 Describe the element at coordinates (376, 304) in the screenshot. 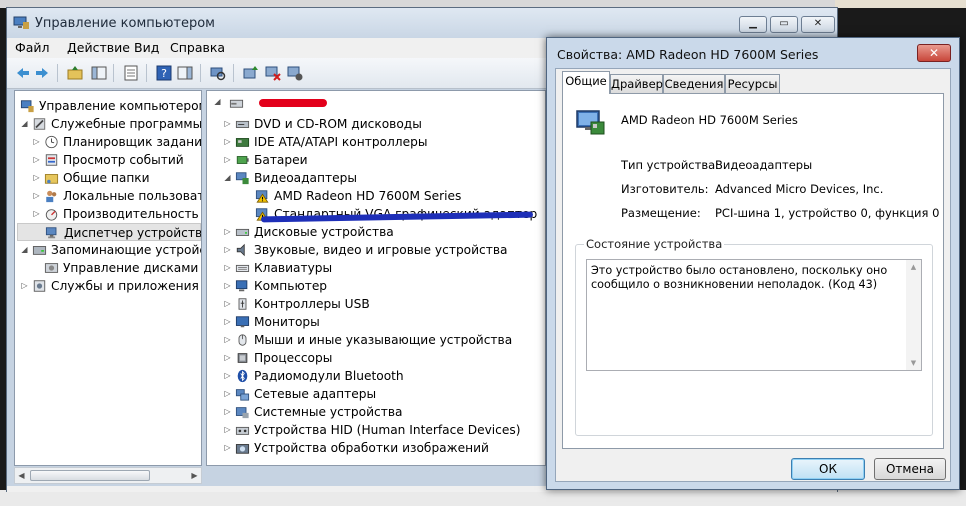

I see `device-category-item: ▷ Контроллеры USB` at that location.